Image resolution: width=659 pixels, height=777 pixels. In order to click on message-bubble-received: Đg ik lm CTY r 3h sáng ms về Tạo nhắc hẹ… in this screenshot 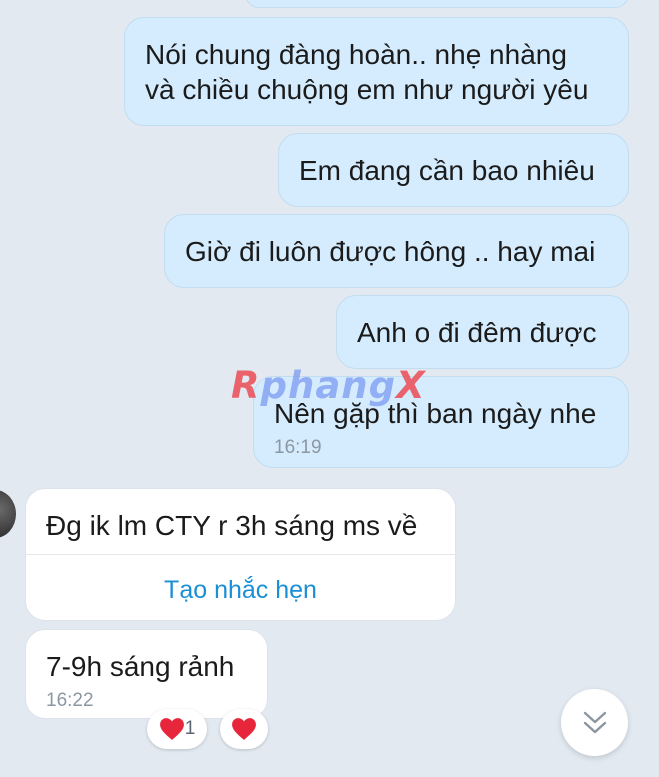, I will do `click(240, 554)`.